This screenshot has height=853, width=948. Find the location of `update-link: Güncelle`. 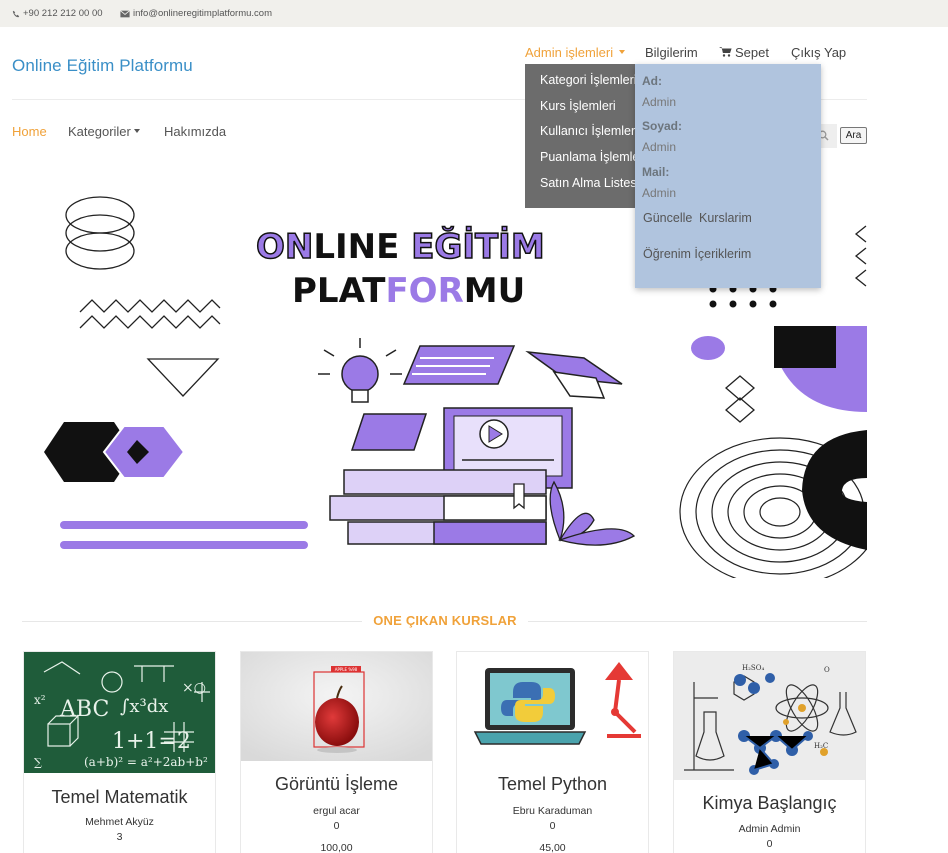

update-link: Güncelle is located at coordinates (667, 218).